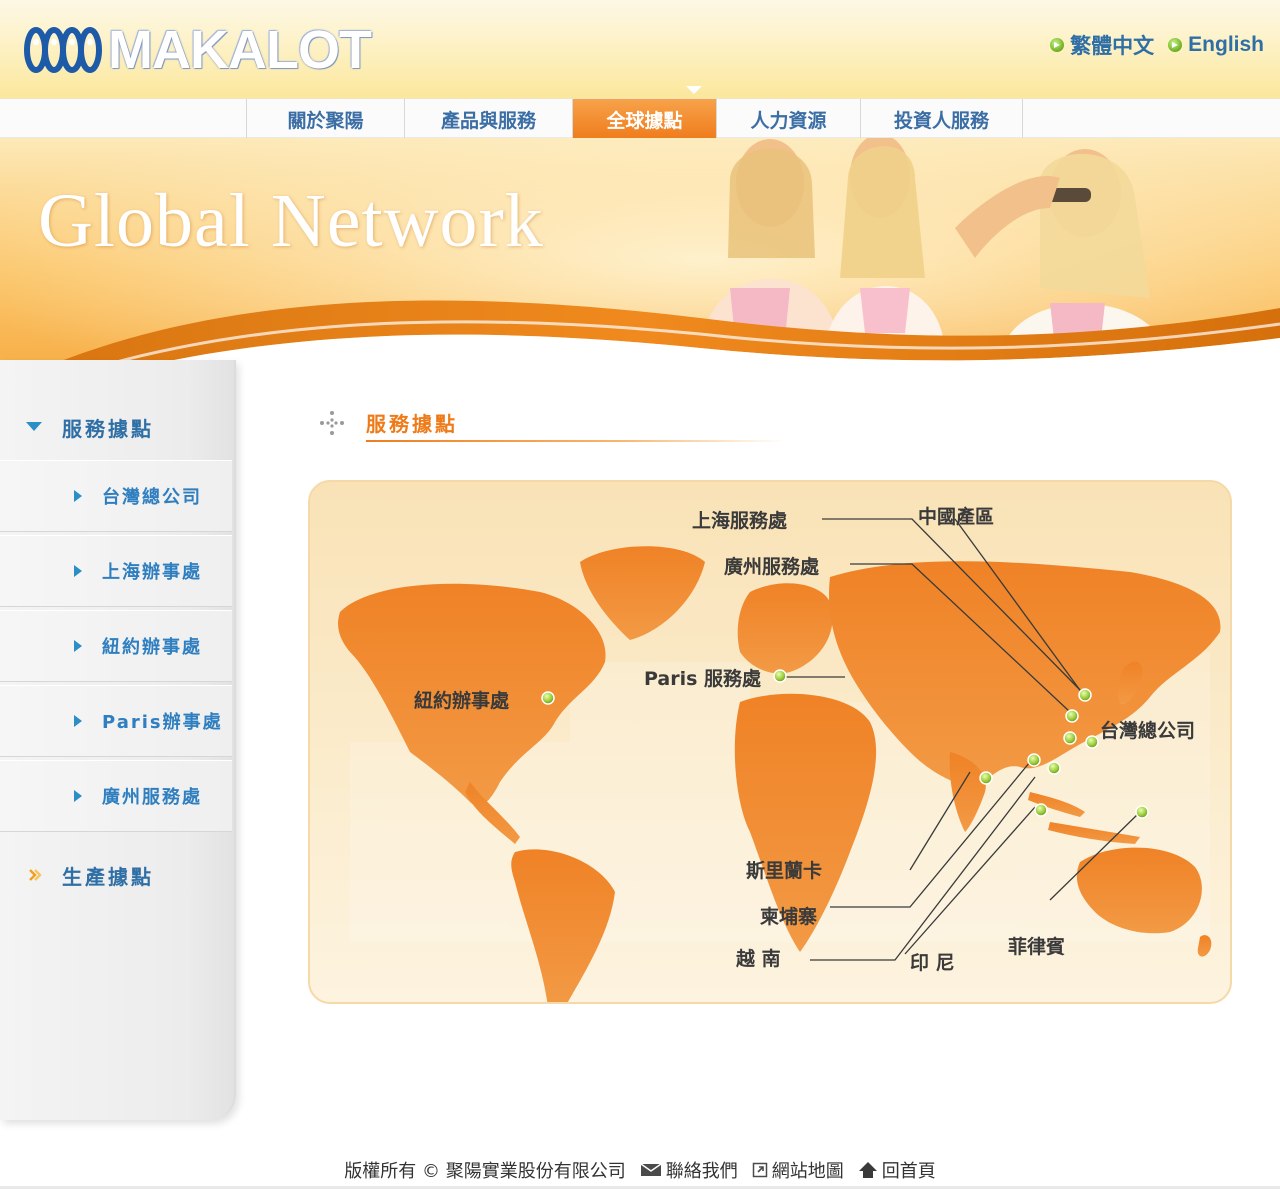 The height and width of the screenshot is (1189, 1280). I want to click on marker-indonesia, so click(1041, 810).